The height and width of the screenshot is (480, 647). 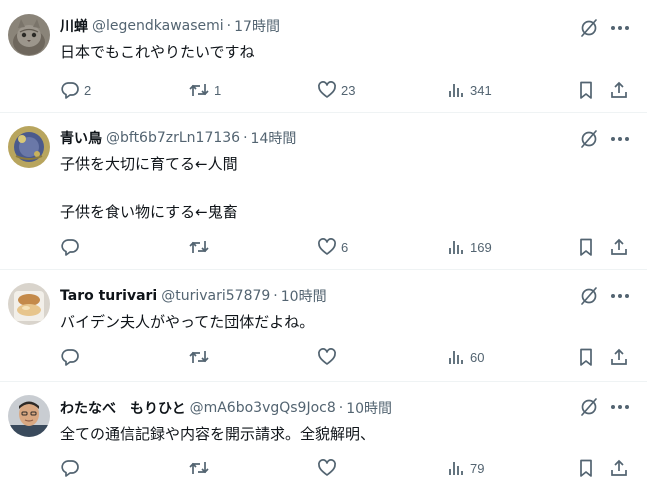 What do you see at coordinates (348, 90) in the screenshot?
I see `like-count: 23` at bounding box center [348, 90].